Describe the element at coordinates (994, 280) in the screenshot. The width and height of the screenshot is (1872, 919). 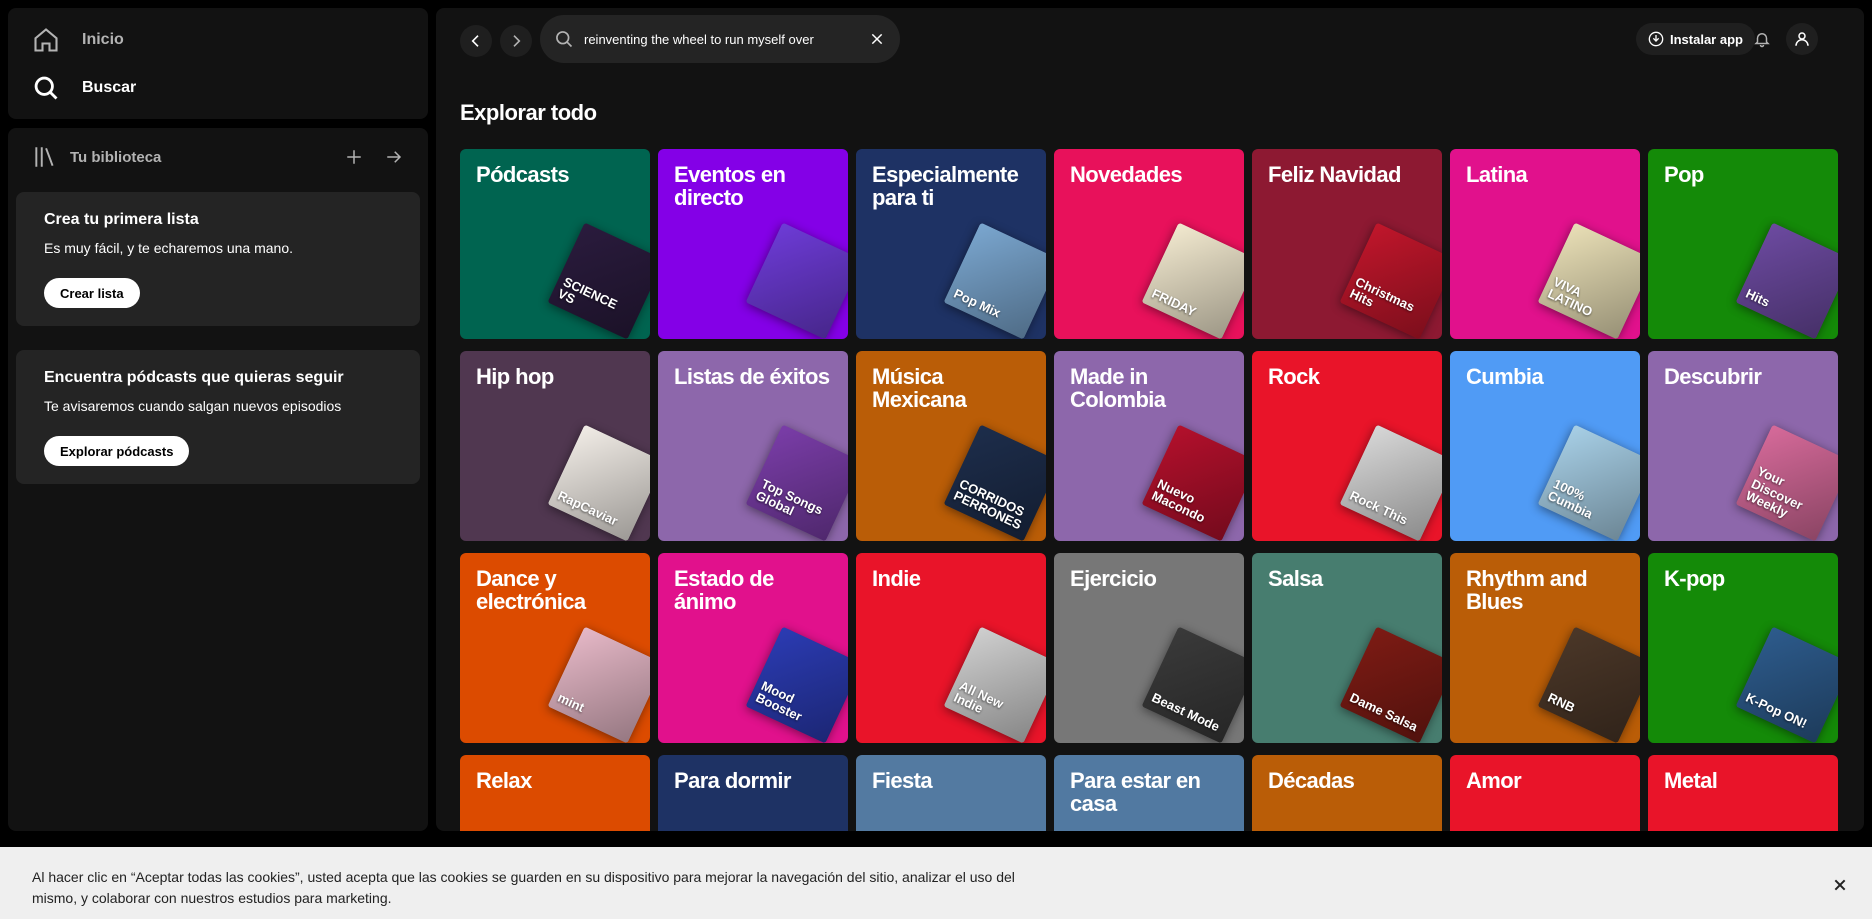
I see `category-cover-art: Pop Mix` at that location.